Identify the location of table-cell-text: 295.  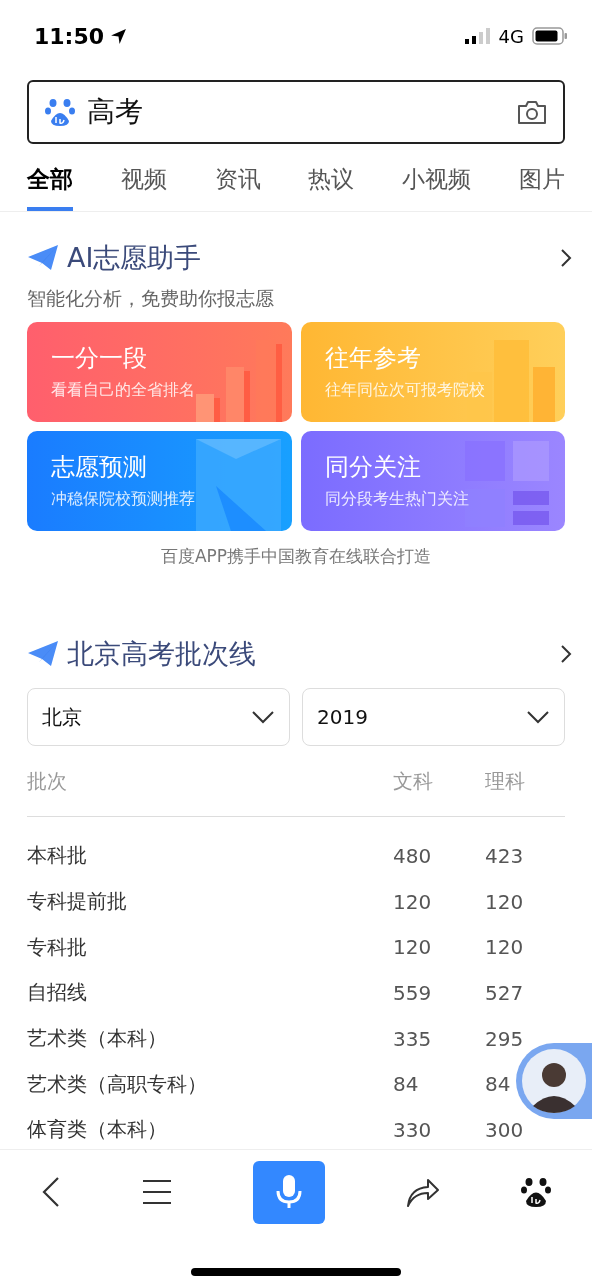
(505, 1038).